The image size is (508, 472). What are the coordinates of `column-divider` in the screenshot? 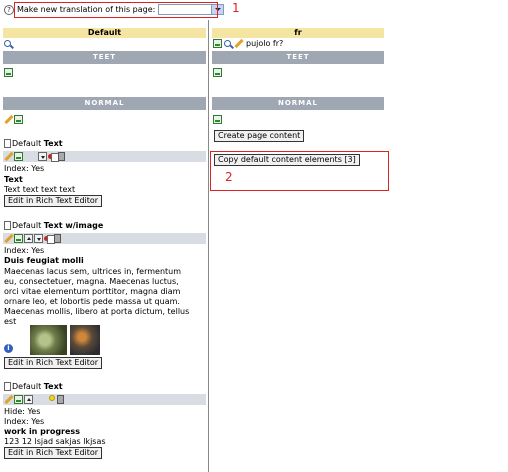 It's located at (208, 246).